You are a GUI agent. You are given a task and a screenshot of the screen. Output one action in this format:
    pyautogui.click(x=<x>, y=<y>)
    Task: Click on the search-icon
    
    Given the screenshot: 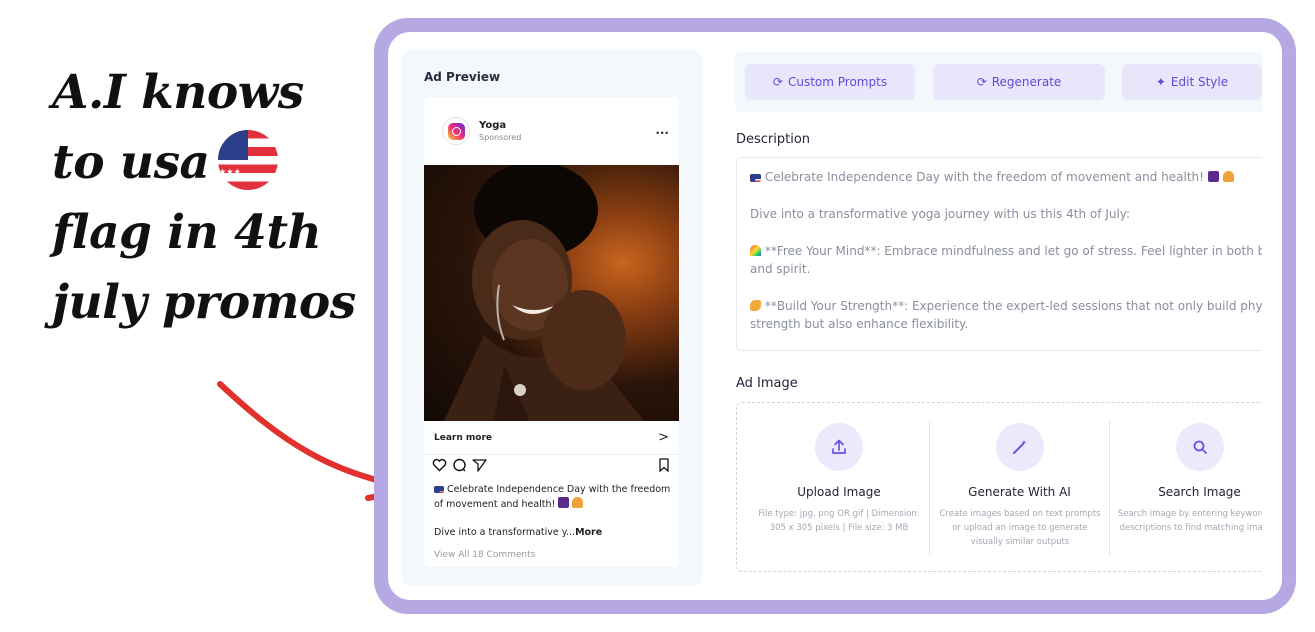 What is the action you would take?
    pyautogui.click(x=1199, y=447)
    